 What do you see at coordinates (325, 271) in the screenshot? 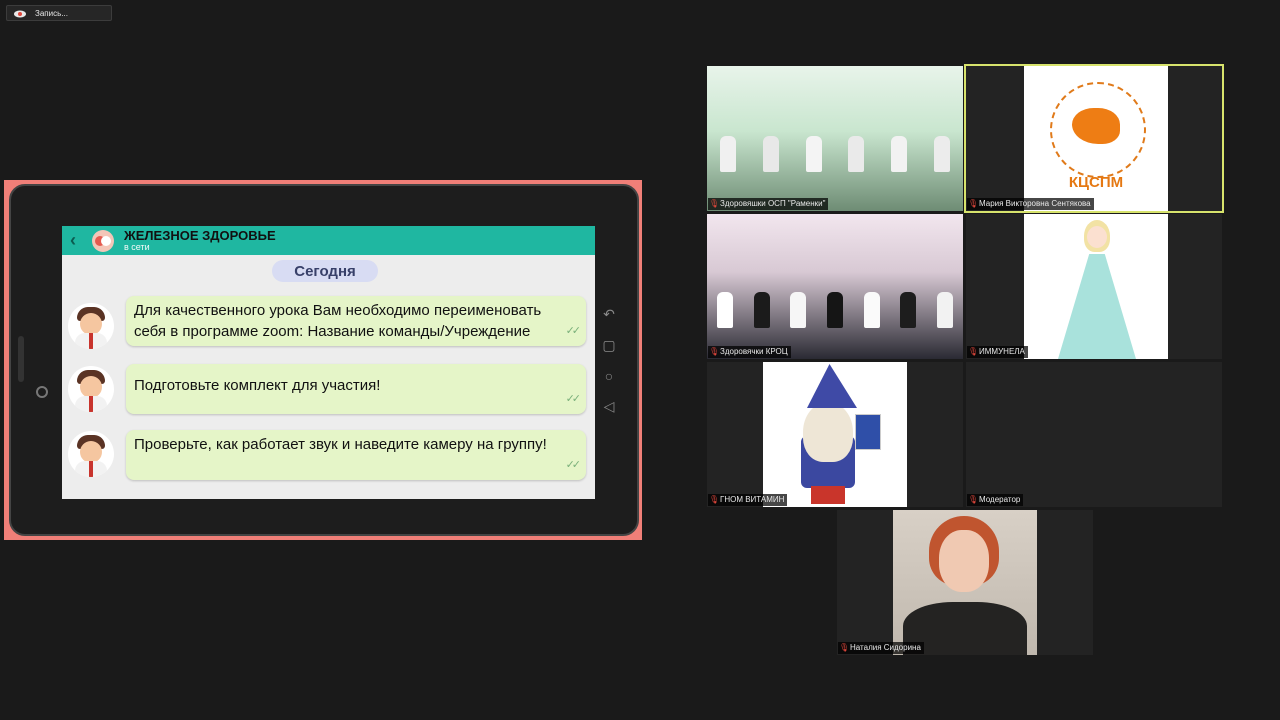
I see `date-pill: Сегодня` at bounding box center [325, 271].